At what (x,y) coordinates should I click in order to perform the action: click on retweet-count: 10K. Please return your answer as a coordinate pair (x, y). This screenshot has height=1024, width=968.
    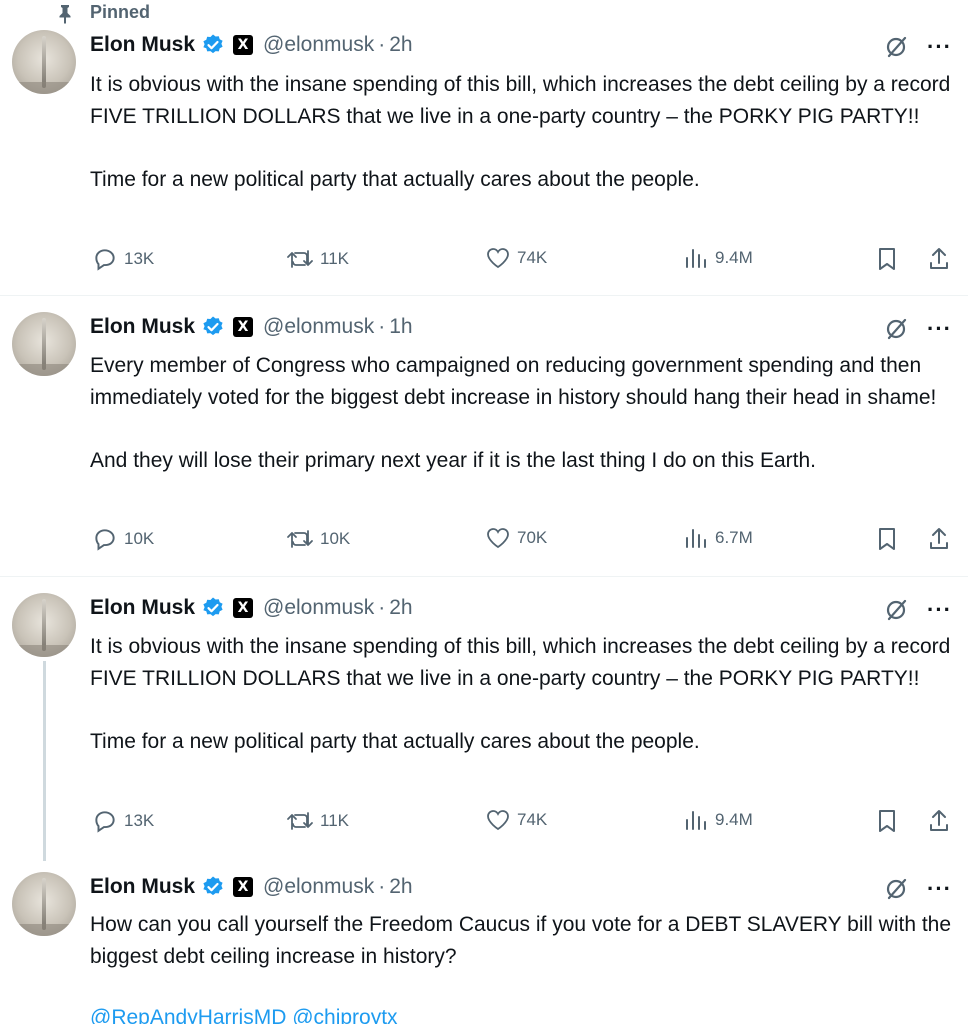
    Looking at the image, I should click on (335, 538).